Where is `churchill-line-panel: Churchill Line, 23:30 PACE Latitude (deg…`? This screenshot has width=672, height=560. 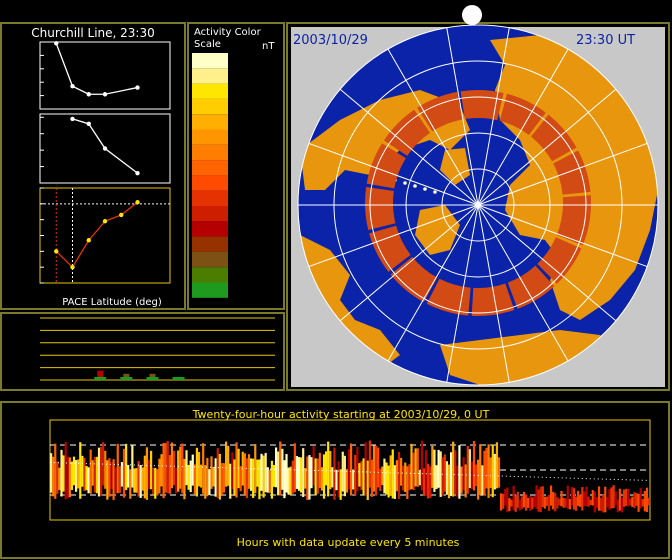
churchill-line-panel: Churchill Line, 23:30 PACE Latitude (deg… is located at coordinates (101, 167).